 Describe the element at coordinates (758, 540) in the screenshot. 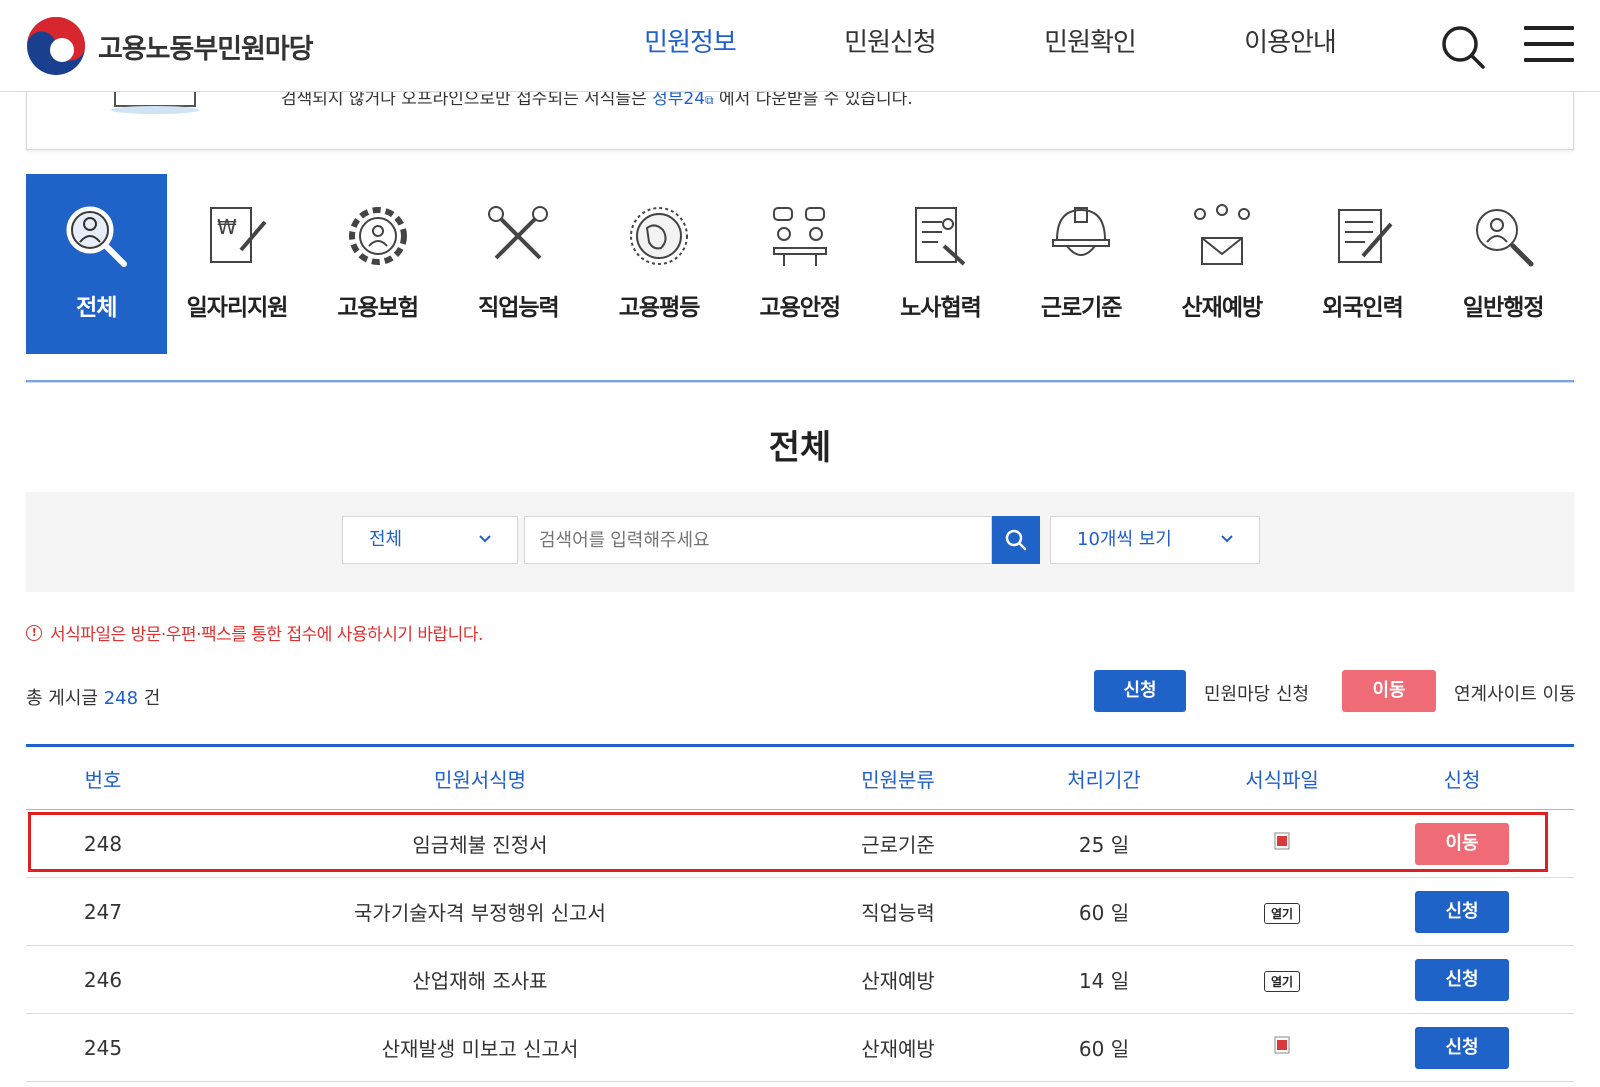

I see `search-input` at that location.